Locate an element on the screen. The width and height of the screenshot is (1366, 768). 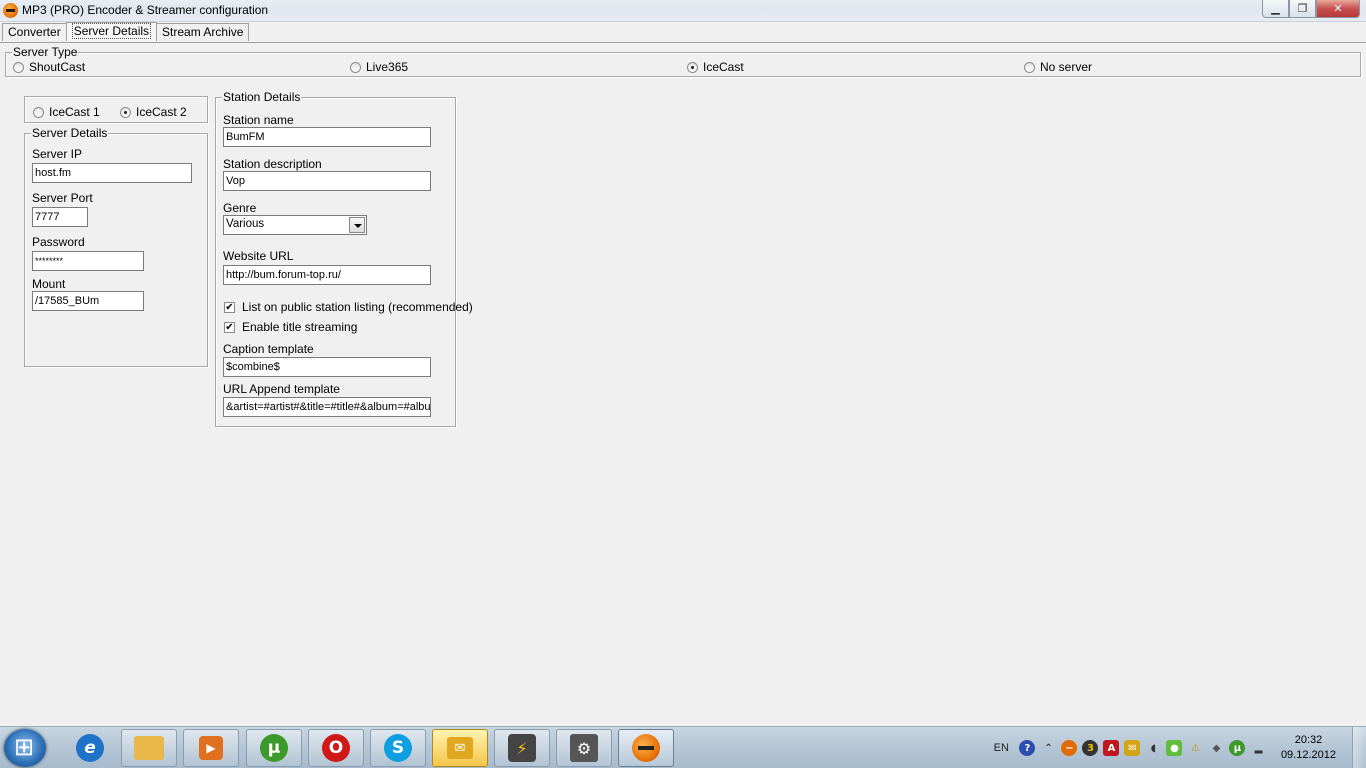
mail-agent-icon: ✉ is located at coordinates (460, 748).